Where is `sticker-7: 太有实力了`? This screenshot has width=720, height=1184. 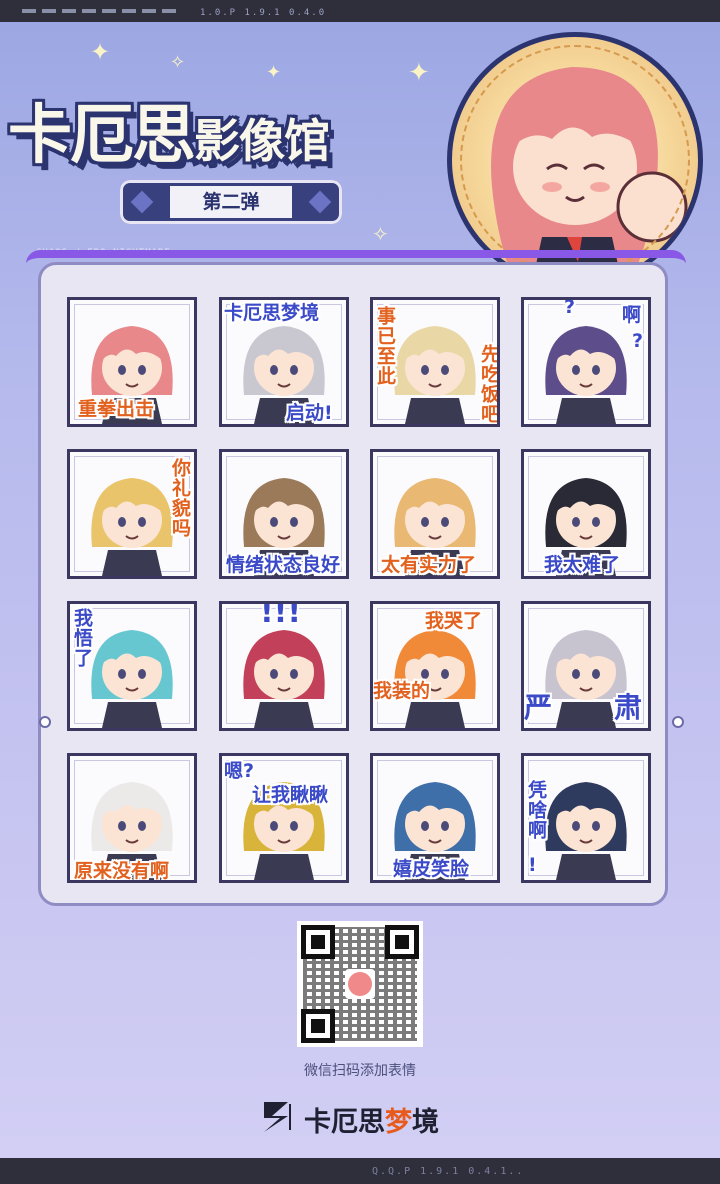 sticker-7: 太有实力了 is located at coordinates (435, 514).